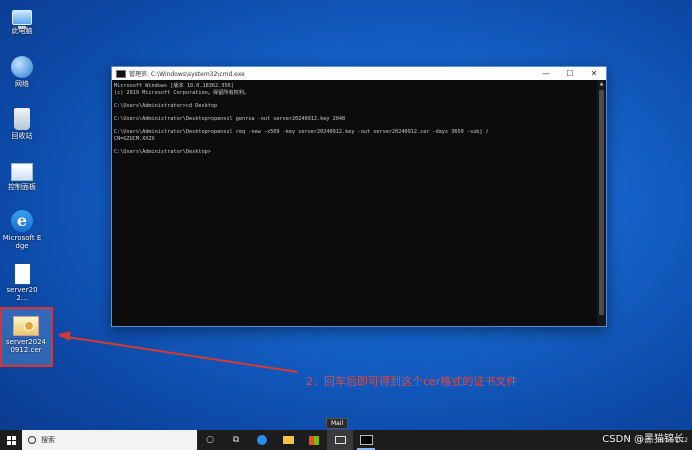 This screenshot has width=692, height=450. What do you see at coordinates (26, 326) in the screenshot?
I see `certificate-icon` at bounding box center [26, 326].